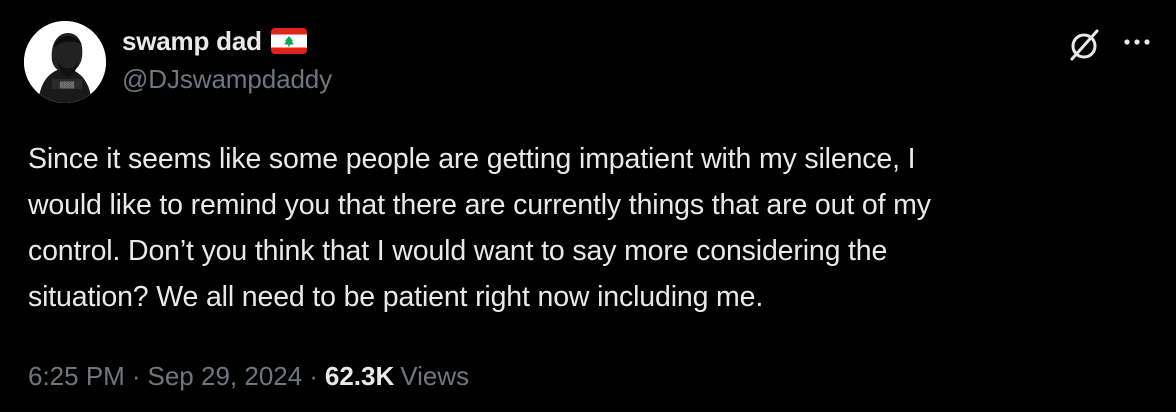 Image resolution: width=1176 pixels, height=412 pixels. I want to click on tweet-meta: 6:25 PM · Sep 29, 2024 · 62.3K Views, so click(248, 376).